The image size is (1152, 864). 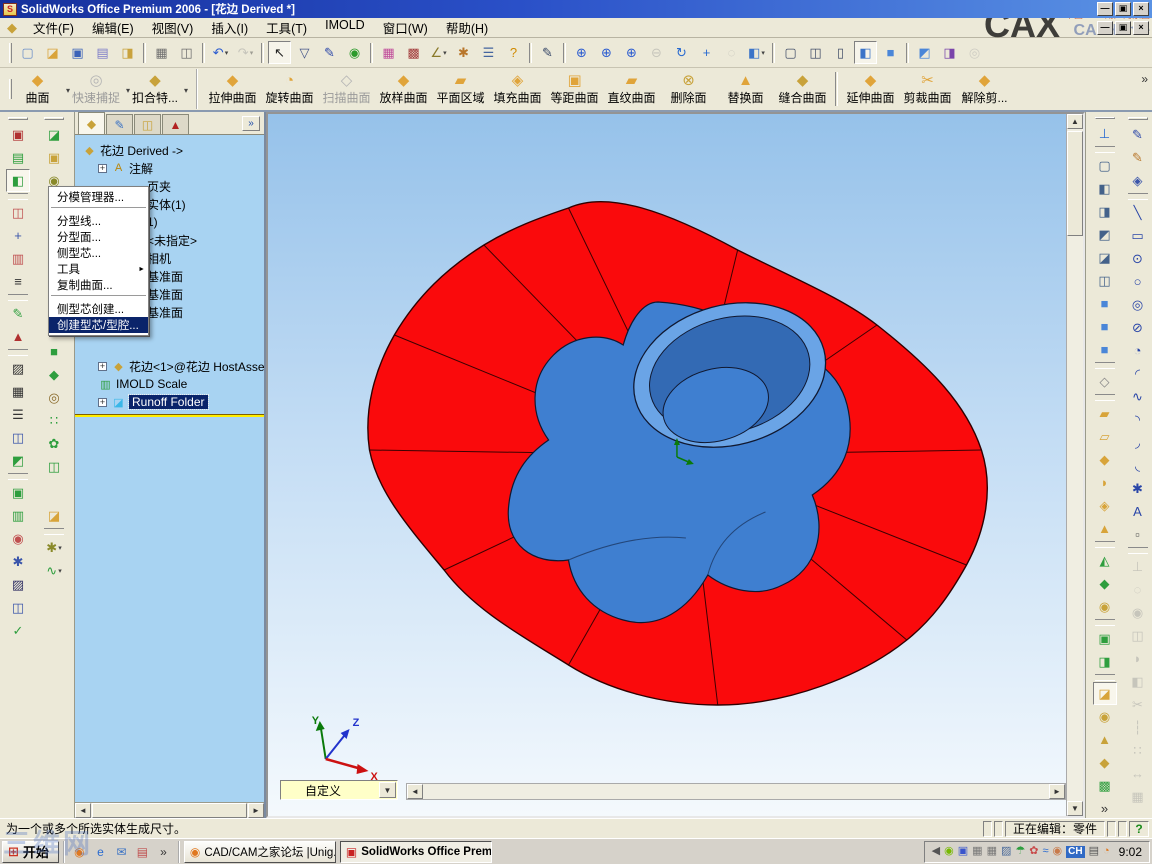 I want to click on locating-pin-icon: ◉, so click(x=18, y=538).